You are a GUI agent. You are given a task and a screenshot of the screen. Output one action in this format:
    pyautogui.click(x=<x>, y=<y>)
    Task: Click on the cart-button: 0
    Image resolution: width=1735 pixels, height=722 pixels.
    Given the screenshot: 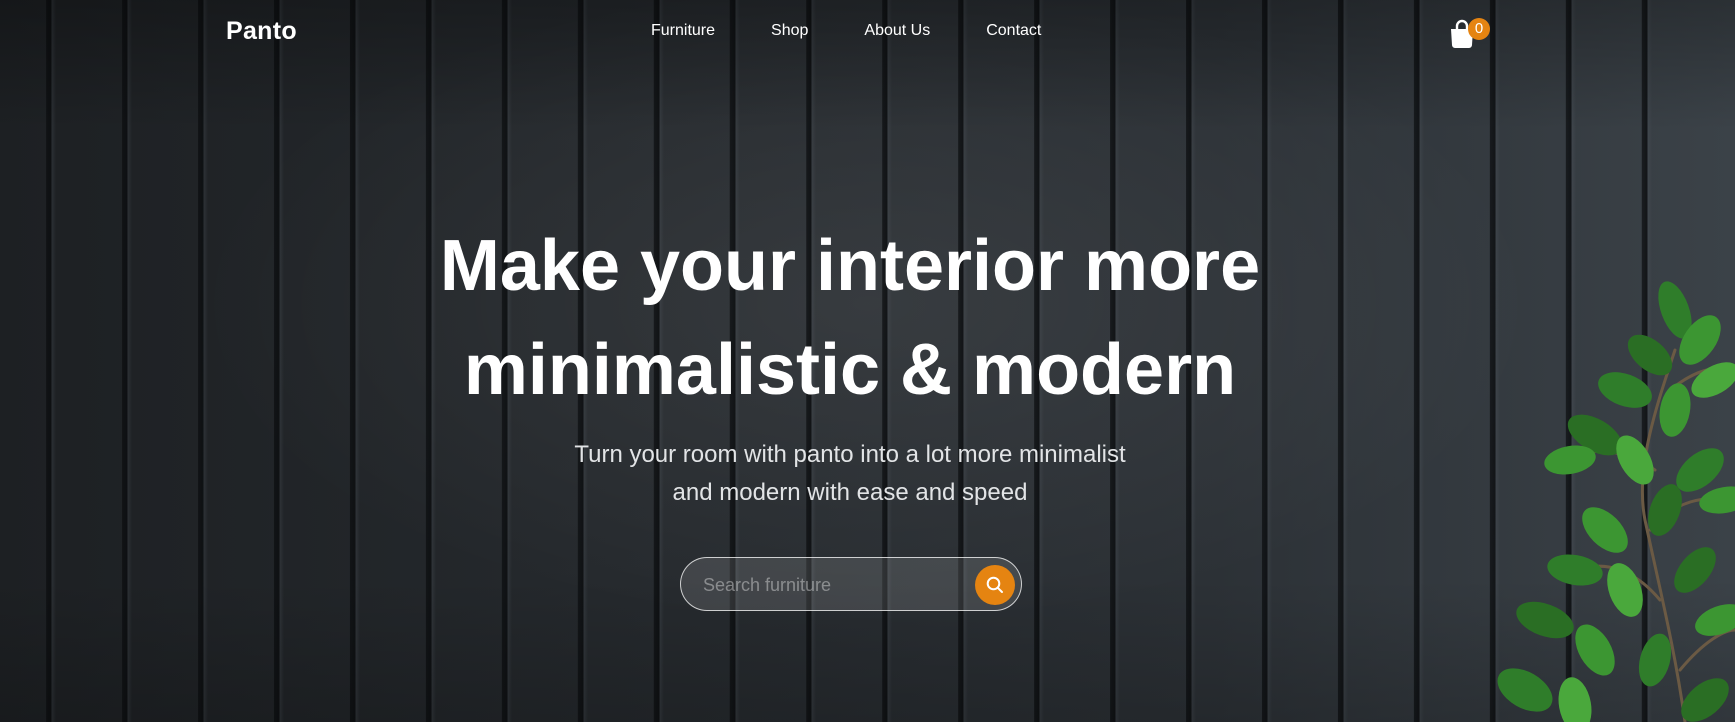 What is the action you would take?
    pyautogui.click(x=1469, y=34)
    